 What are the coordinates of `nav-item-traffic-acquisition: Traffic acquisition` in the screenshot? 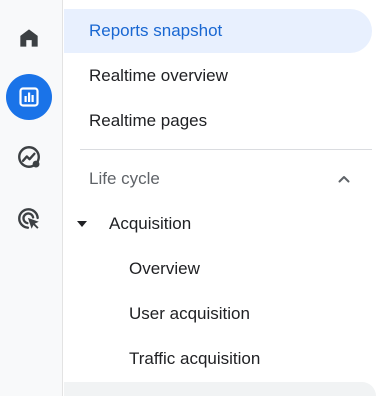 It's located at (162, 359).